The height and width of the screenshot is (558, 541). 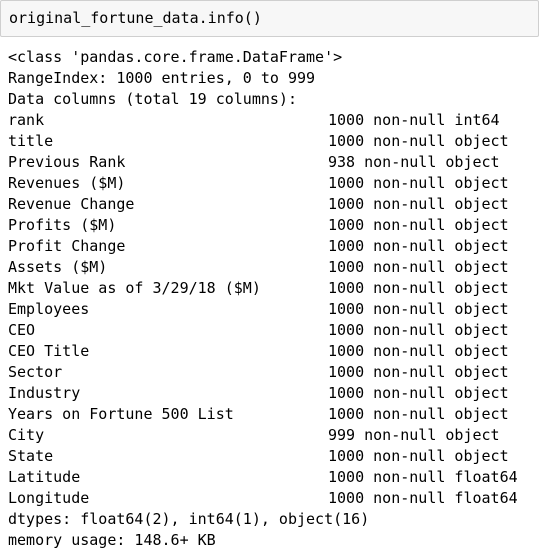 What do you see at coordinates (121, 414) in the screenshot?
I see `column-name: Years on Fortune 500 List` at bounding box center [121, 414].